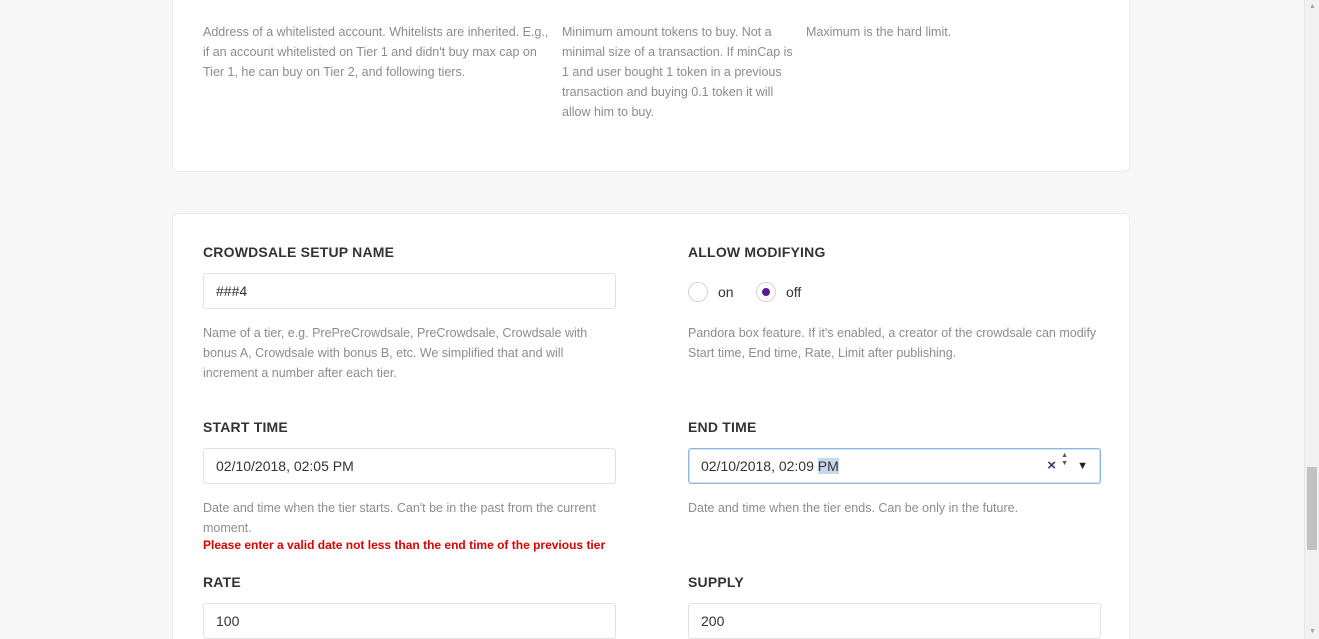 This screenshot has height=639, width=1319. What do you see at coordinates (794, 292) in the screenshot?
I see `radio-off-label: off` at bounding box center [794, 292].